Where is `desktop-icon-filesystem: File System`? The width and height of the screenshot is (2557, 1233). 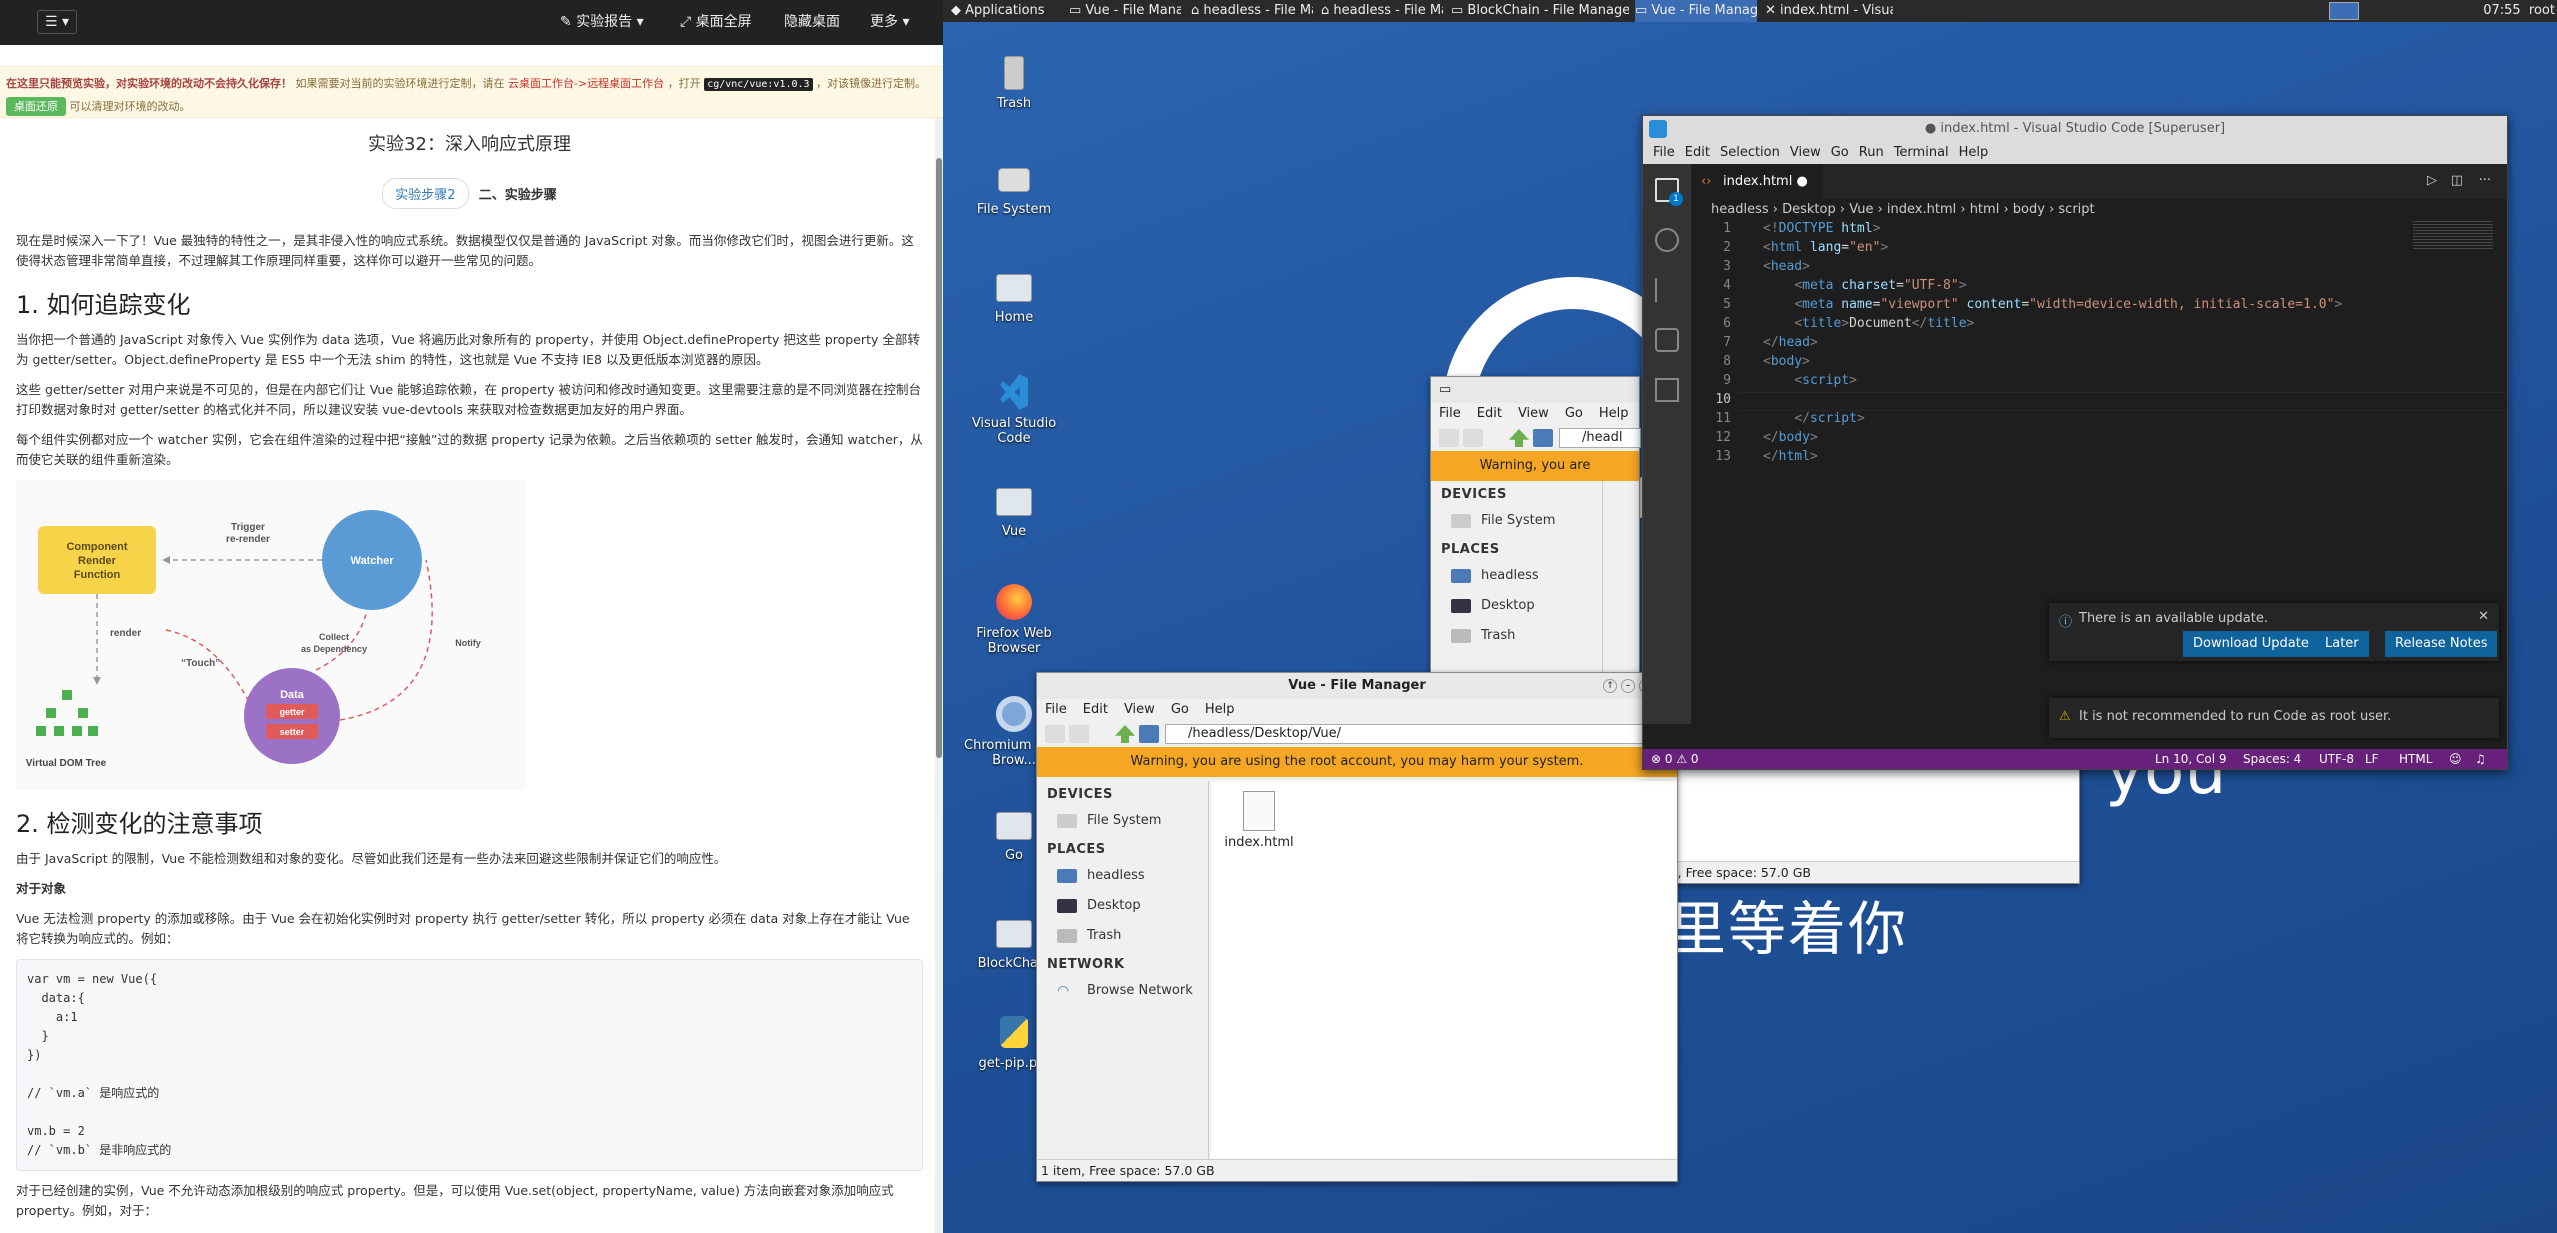
desktop-icon-filesystem: File System is located at coordinates (1014, 187).